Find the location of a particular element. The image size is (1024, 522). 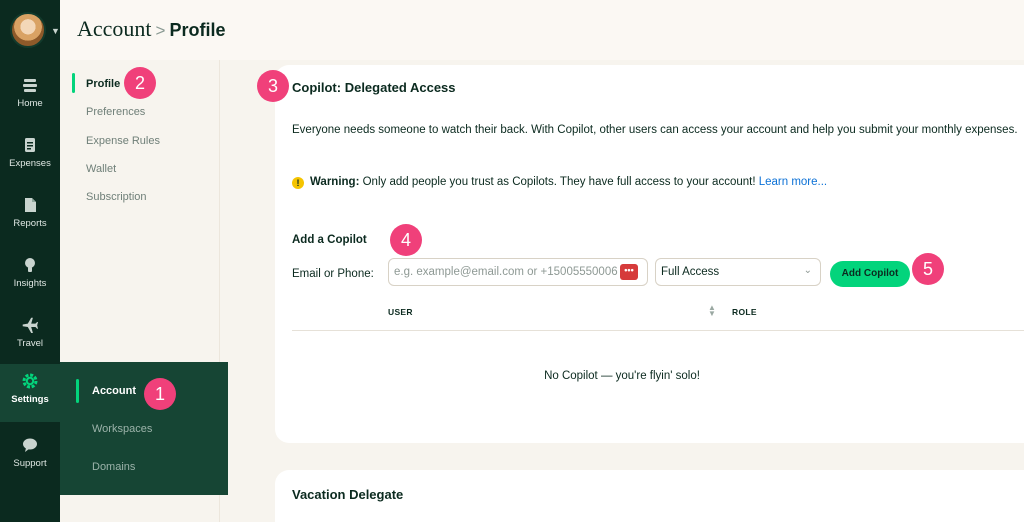

password-manager-icon: ••• is located at coordinates (629, 272).